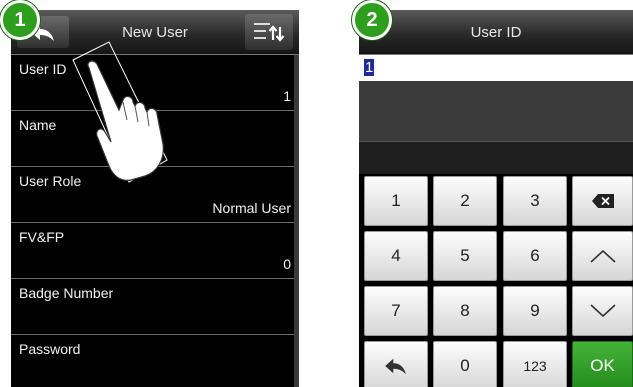  Describe the element at coordinates (251, 208) in the screenshot. I see `field-value: Normal User` at that location.